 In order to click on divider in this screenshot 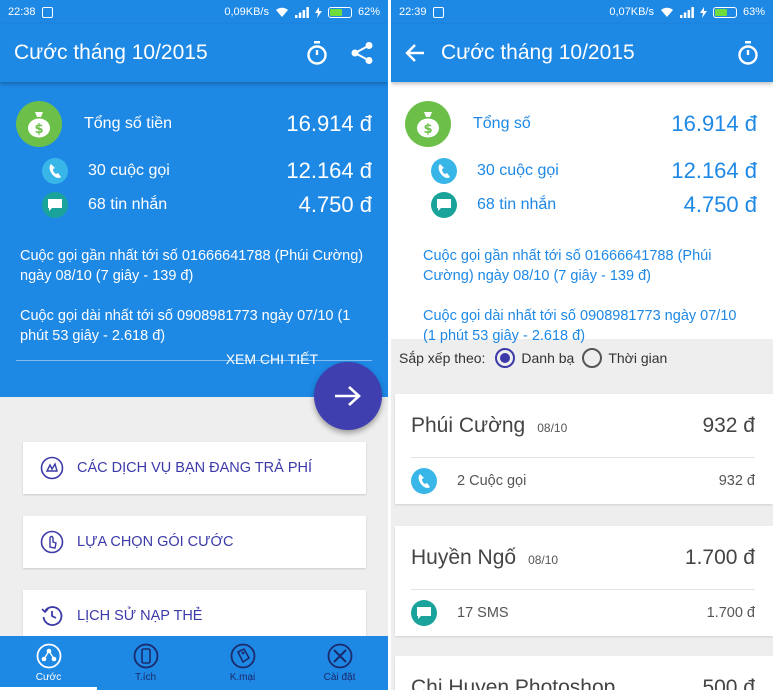, I will do `click(194, 360)`.